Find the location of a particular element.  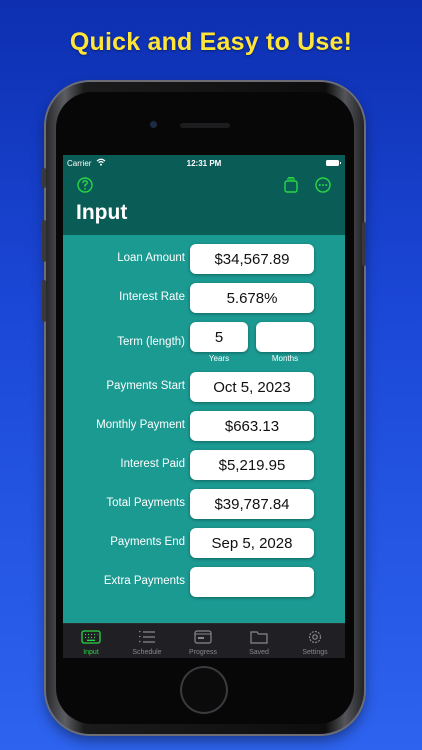

tab-saved: Saved is located at coordinates (259, 641).